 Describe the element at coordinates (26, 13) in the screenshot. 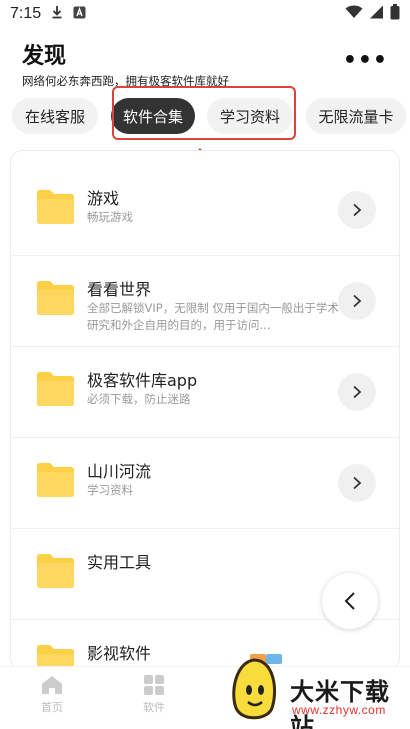

I see `status-time: 7:15` at that location.